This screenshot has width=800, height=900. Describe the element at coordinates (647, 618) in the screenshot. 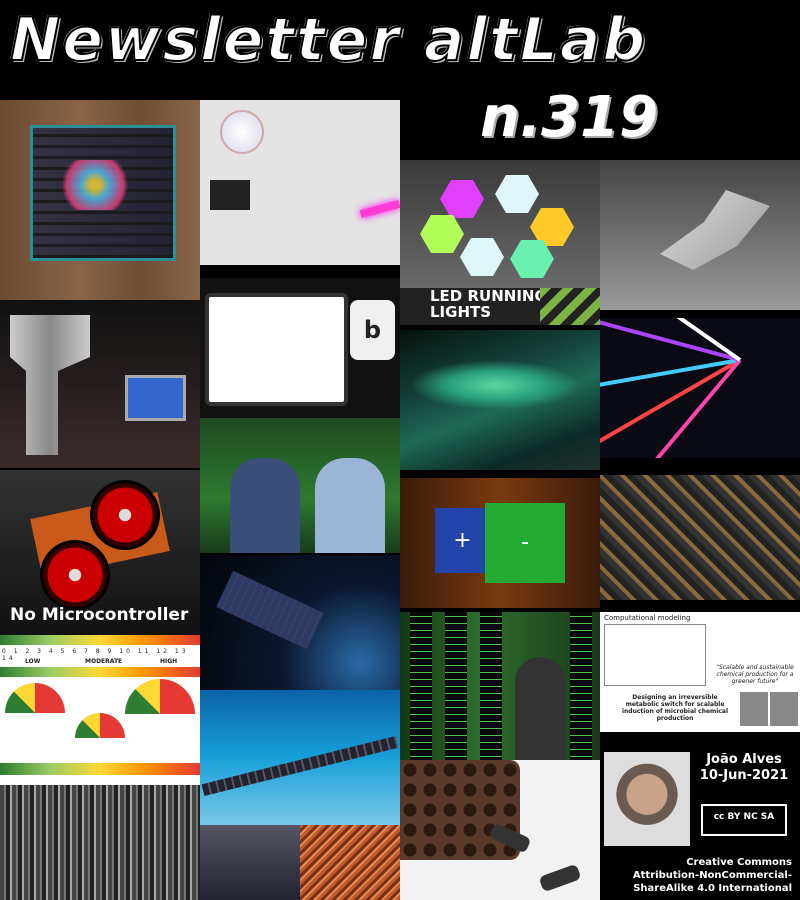

I see `paper-header: Computational modeling` at that location.